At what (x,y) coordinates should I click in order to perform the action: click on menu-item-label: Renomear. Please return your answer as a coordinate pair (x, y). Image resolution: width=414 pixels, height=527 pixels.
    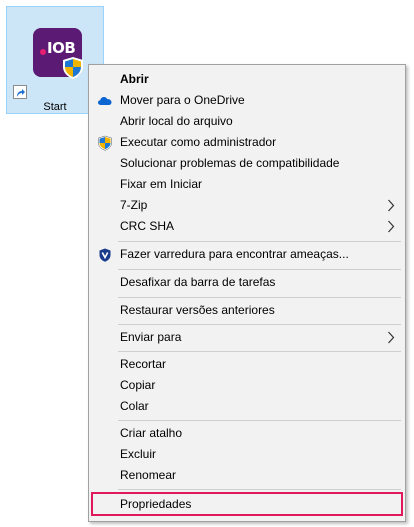
    Looking at the image, I should click on (148, 475).